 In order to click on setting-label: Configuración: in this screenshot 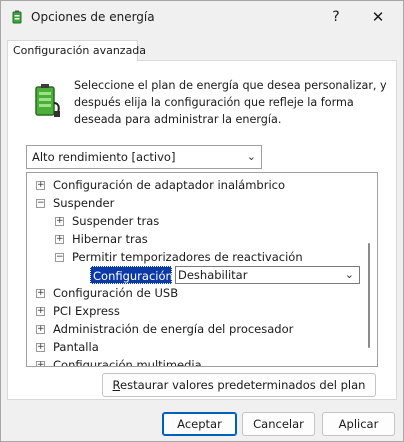, I will do `click(133, 275)`.